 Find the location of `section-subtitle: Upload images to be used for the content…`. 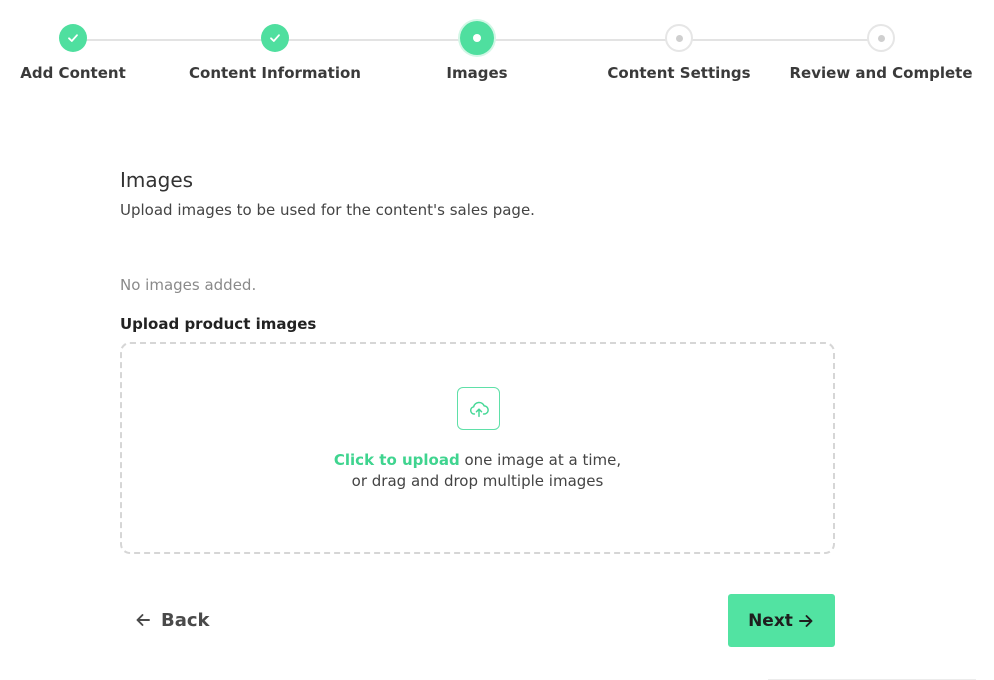

section-subtitle: Upload images to be used for the content… is located at coordinates (327, 210).